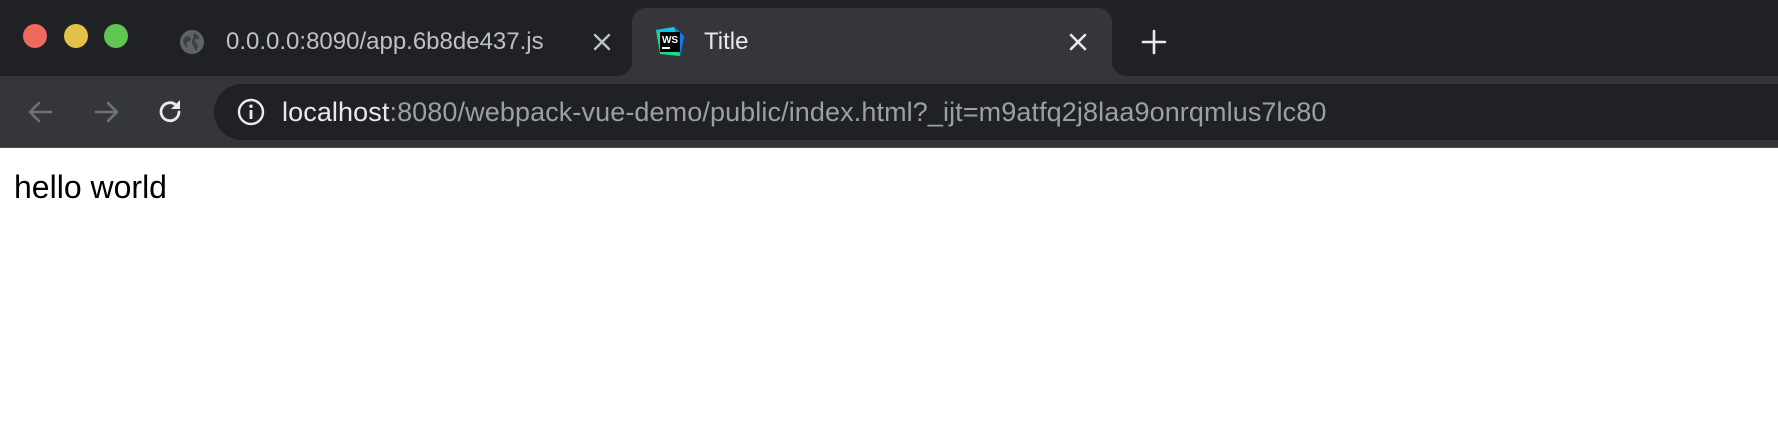 The height and width of the screenshot is (422, 1778). Describe the element at coordinates (76, 36) in the screenshot. I see `window-minimize-button` at that location.